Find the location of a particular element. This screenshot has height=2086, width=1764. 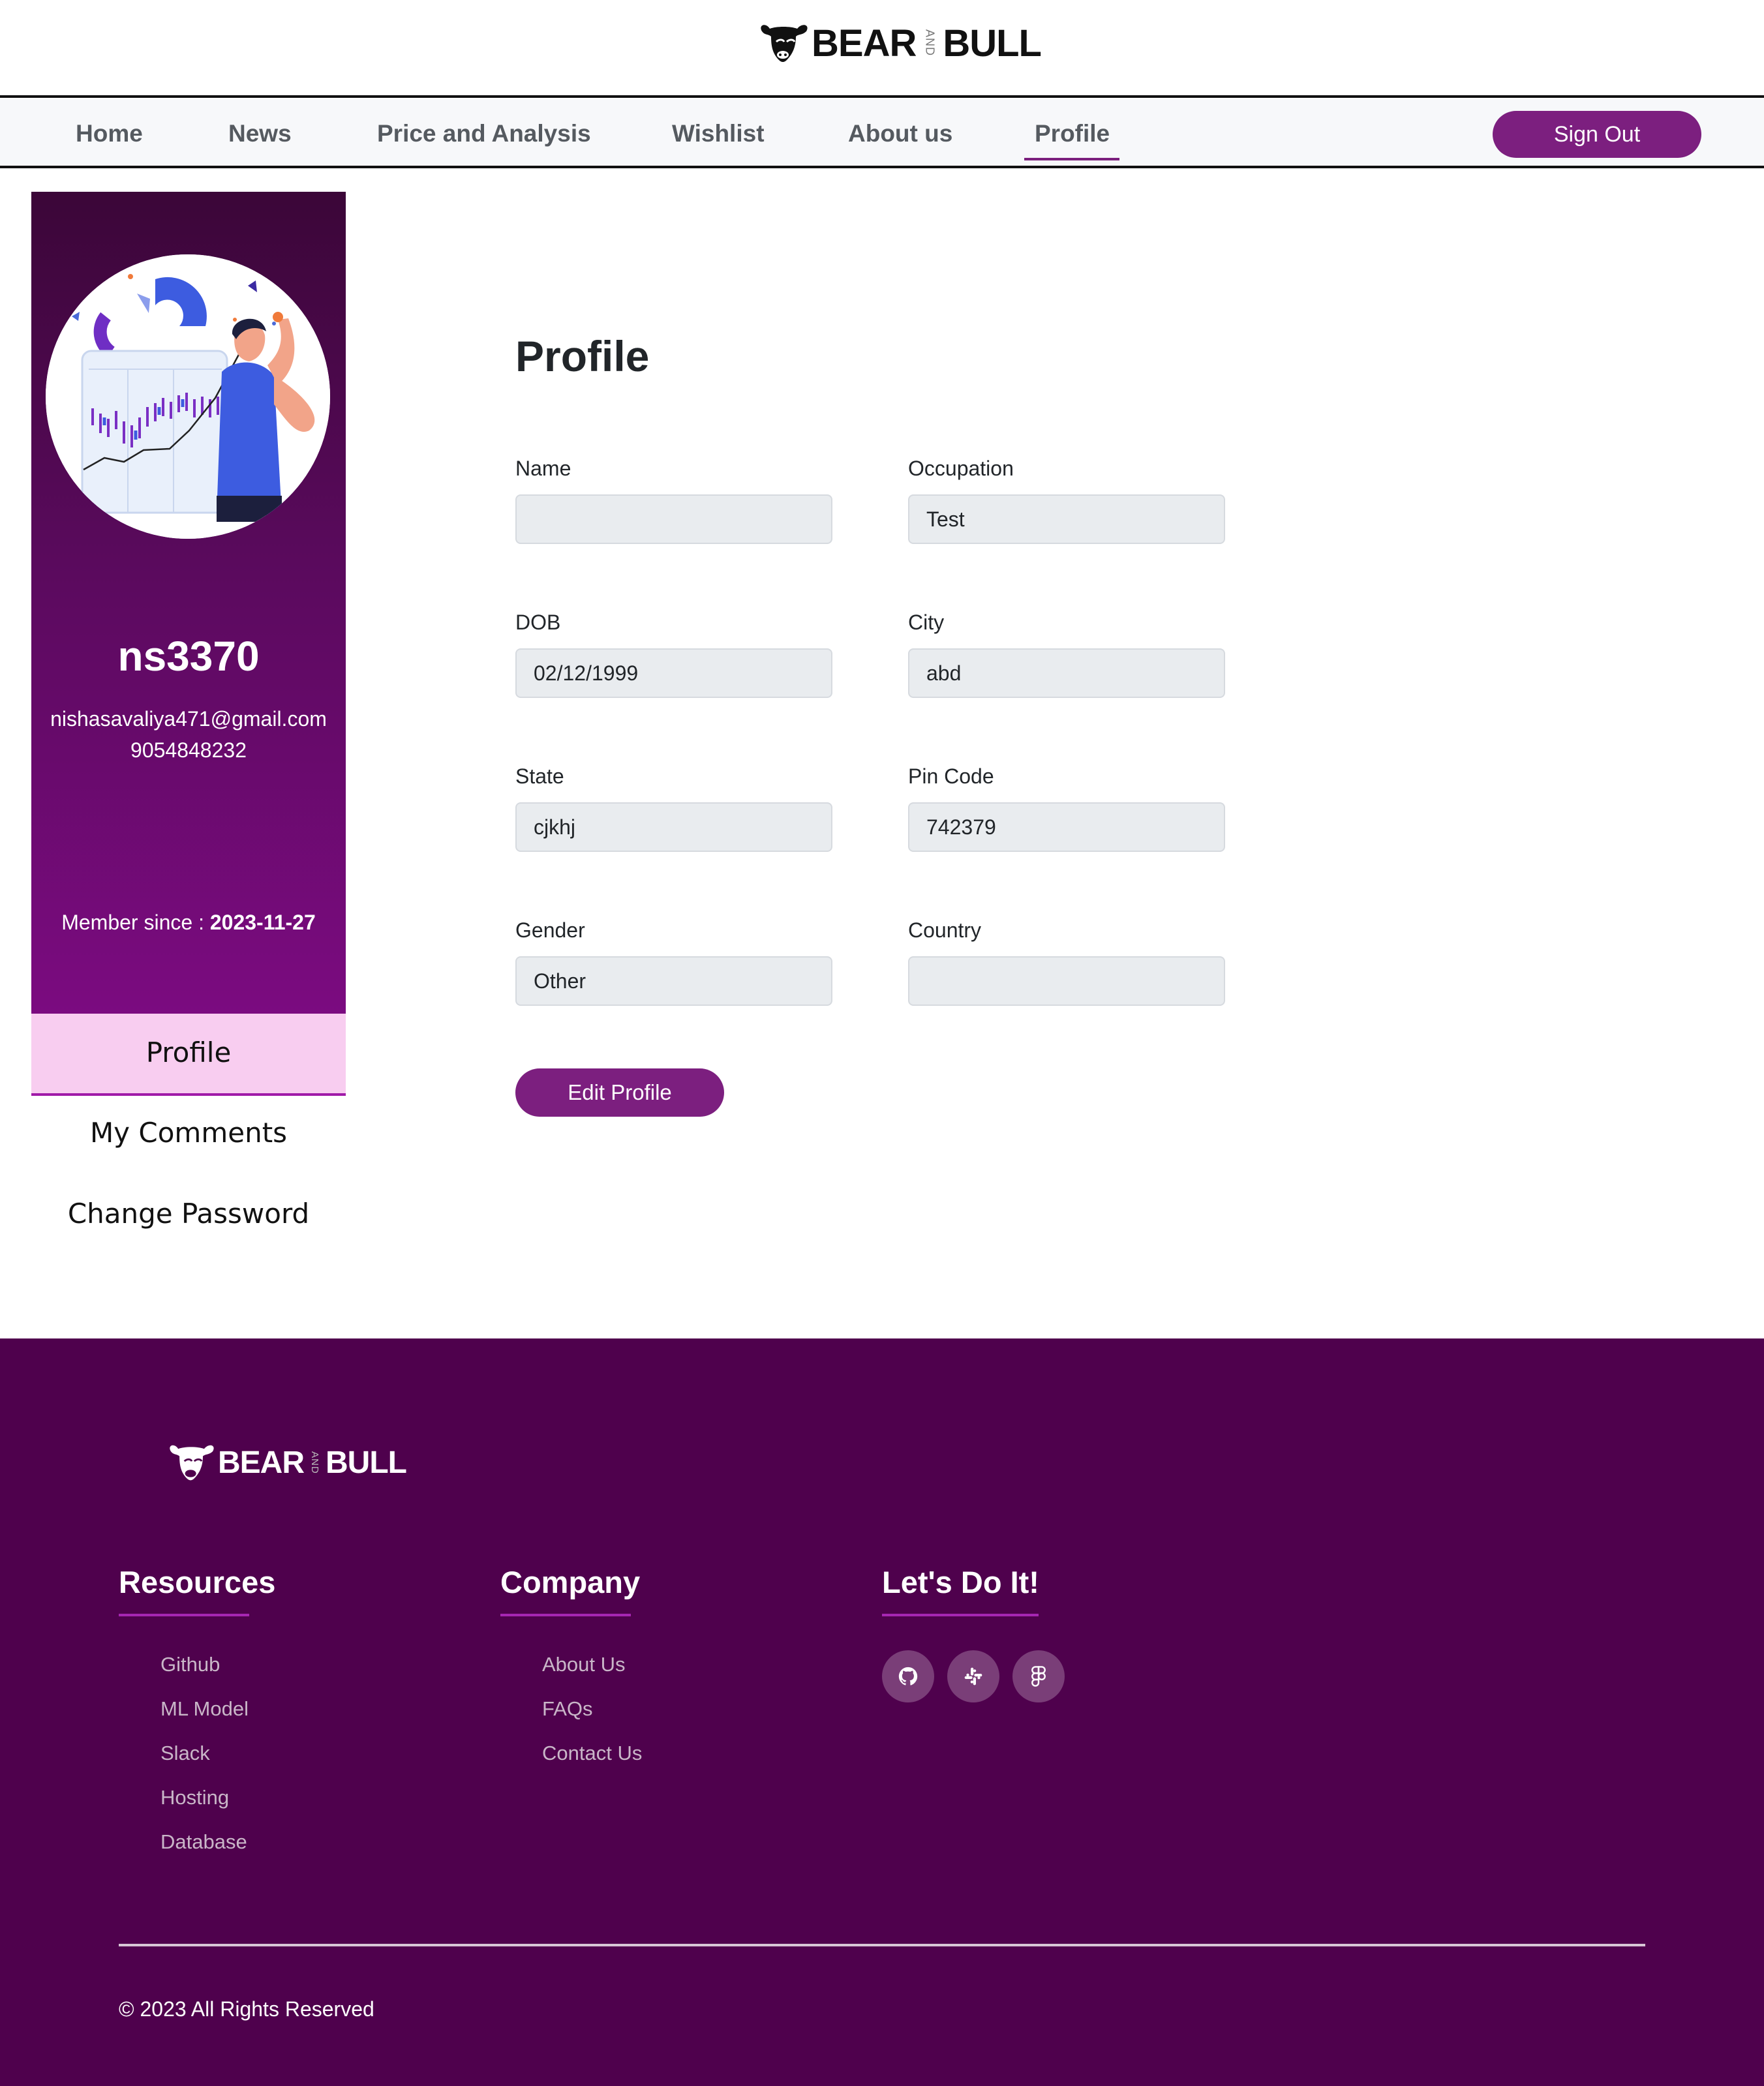

footer-divider is located at coordinates (882, 1945).